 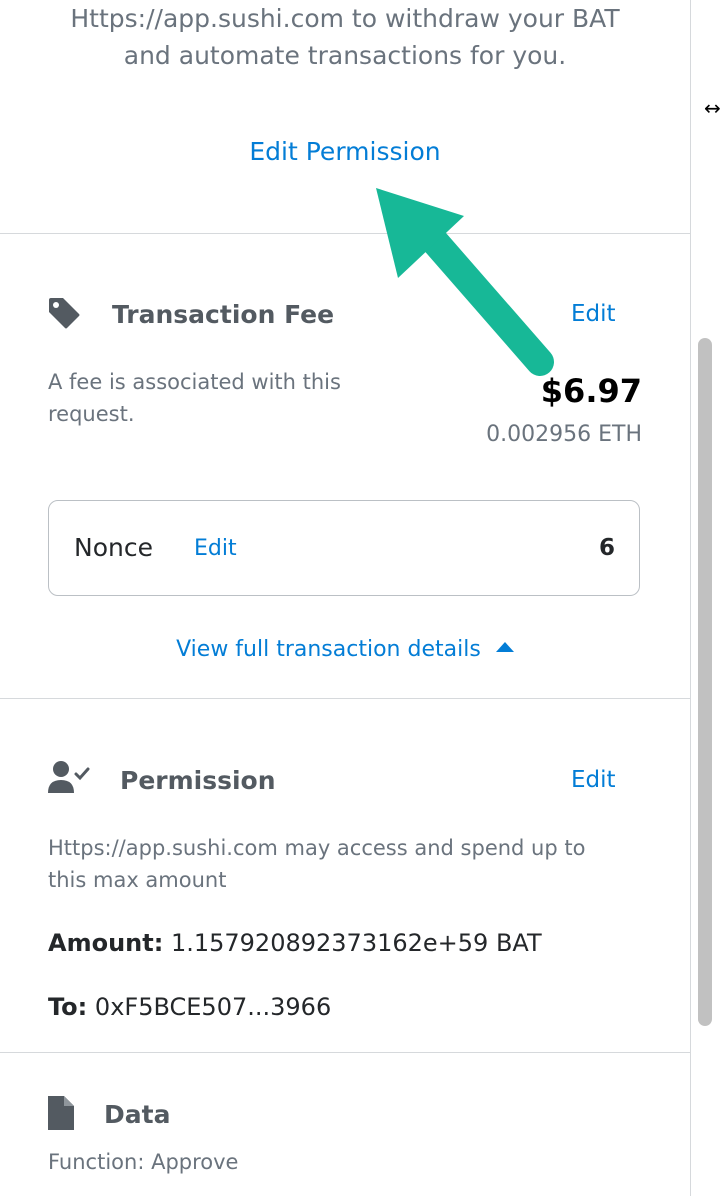 What do you see at coordinates (504, 647) in the screenshot?
I see `caret-up-icon` at bounding box center [504, 647].